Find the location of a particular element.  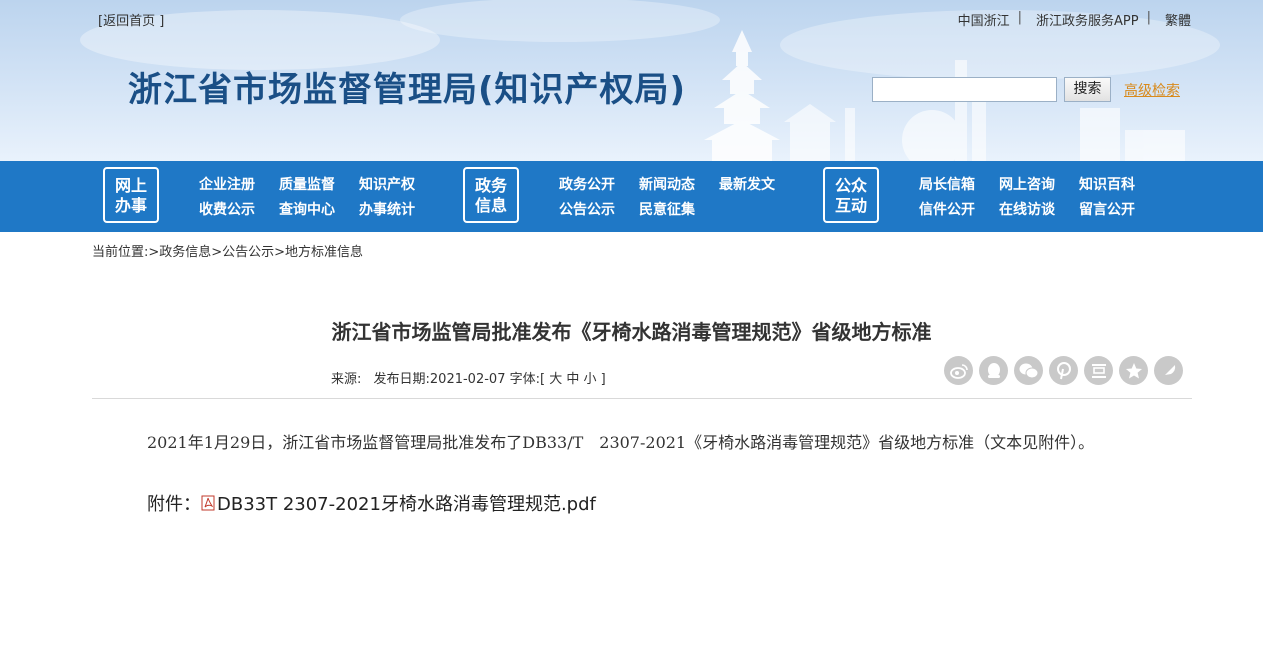

font-size-label: 字体:[ is located at coordinates (527, 379).